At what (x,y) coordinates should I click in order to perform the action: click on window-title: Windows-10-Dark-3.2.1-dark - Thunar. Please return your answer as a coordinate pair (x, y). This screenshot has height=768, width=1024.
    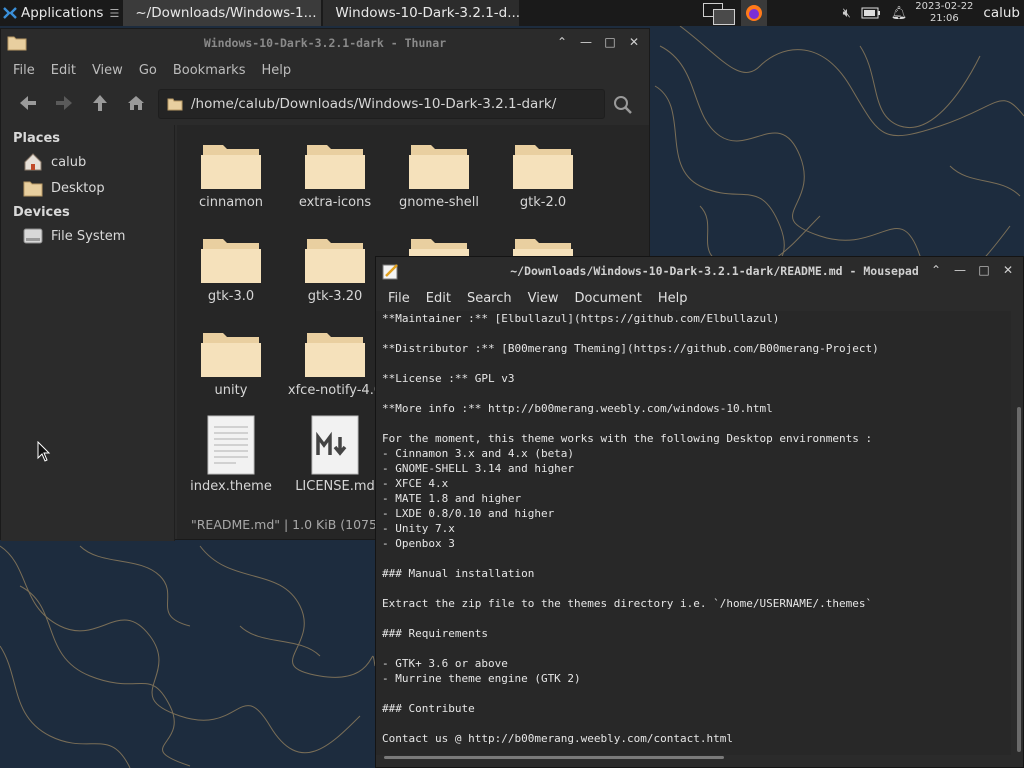
    Looking at the image, I should click on (325, 43).